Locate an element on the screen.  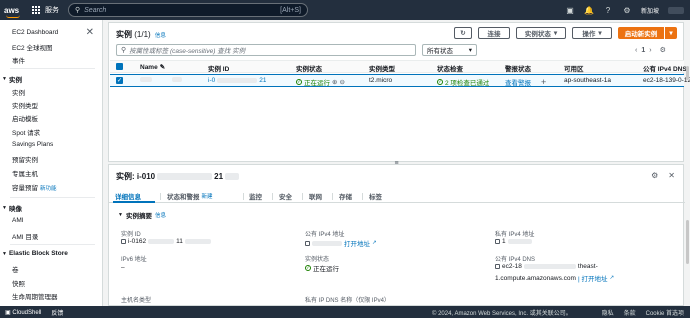
terminal-icon: ▣ is located at coordinates (570, 10).